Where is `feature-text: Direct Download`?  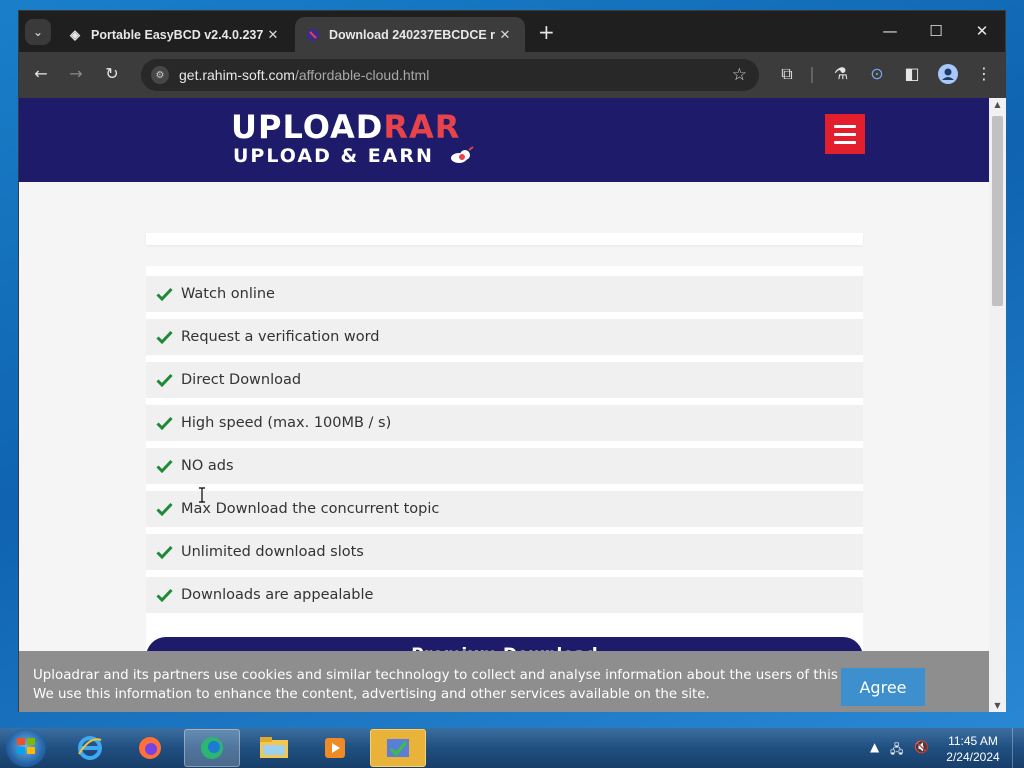
feature-text: Direct Download is located at coordinates (241, 380).